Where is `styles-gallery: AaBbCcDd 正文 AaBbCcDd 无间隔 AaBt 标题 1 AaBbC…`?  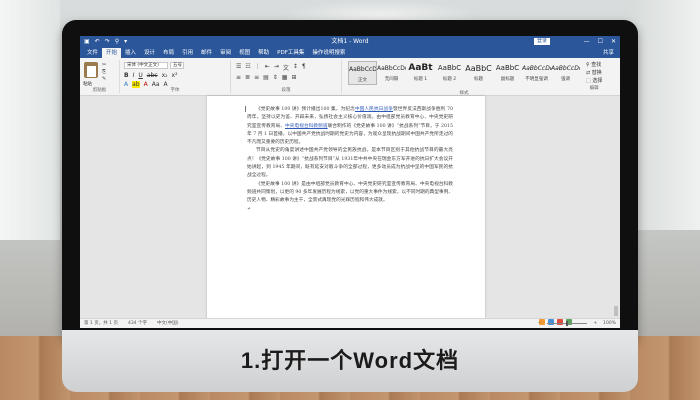
styles-gallery: AaBbCcDd 正文 AaBbCcDd 无间隔 AaBt 标题 1 AaBbC… is located at coordinates (464, 78).